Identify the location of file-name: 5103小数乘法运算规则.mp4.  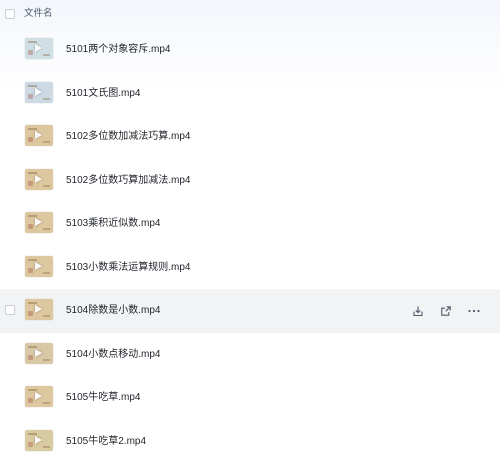
(128, 267).